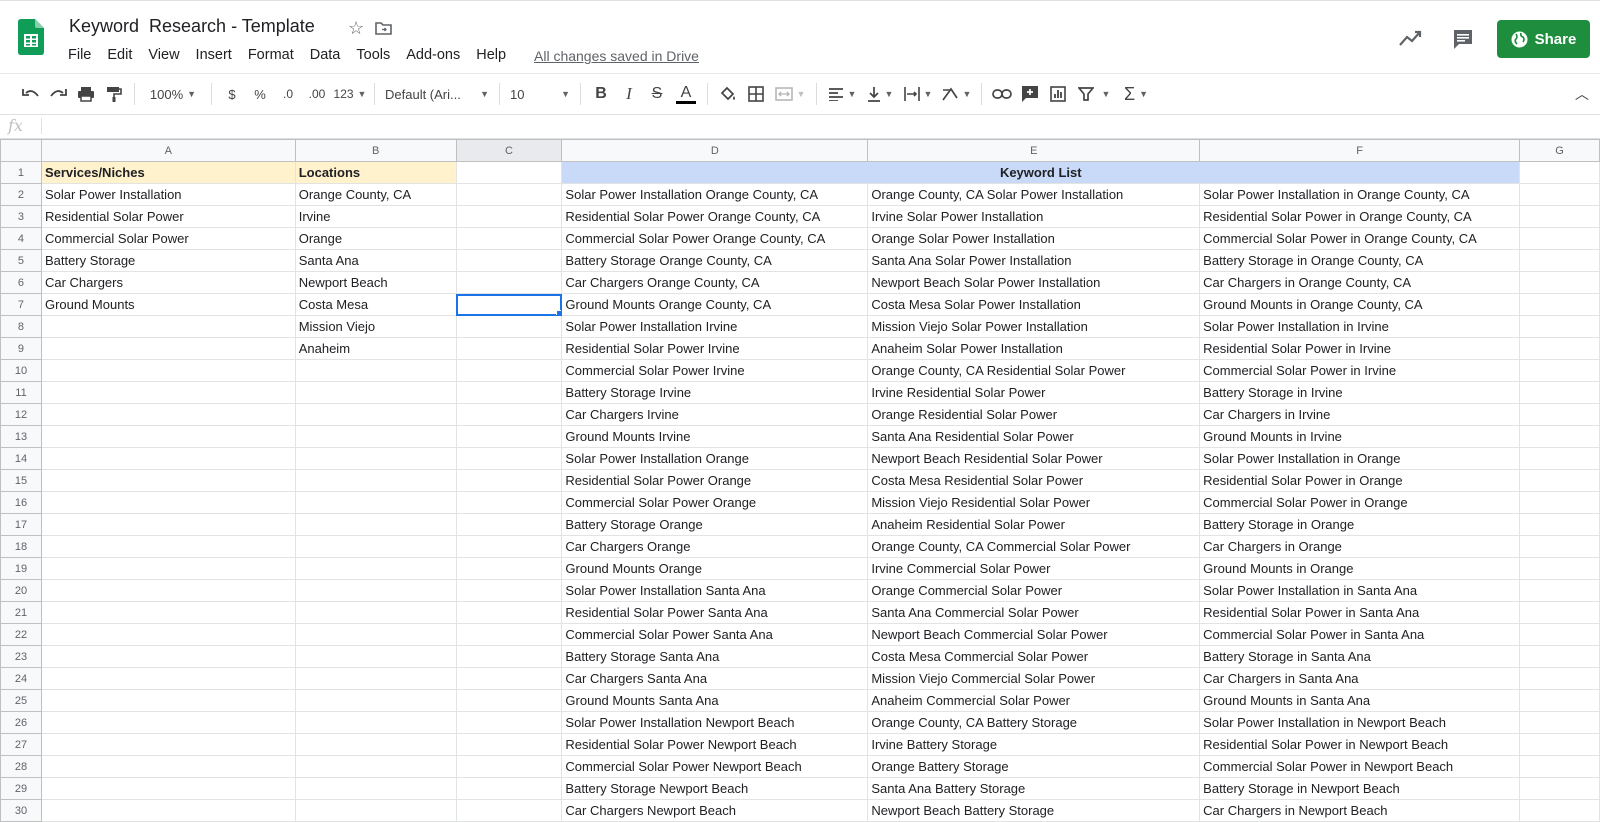 Image resolution: width=1600 pixels, height=822 pixels. Describe the element at coordinates (1094, 94) in the screenshot. I see `filter-icon: ▼` at that location.